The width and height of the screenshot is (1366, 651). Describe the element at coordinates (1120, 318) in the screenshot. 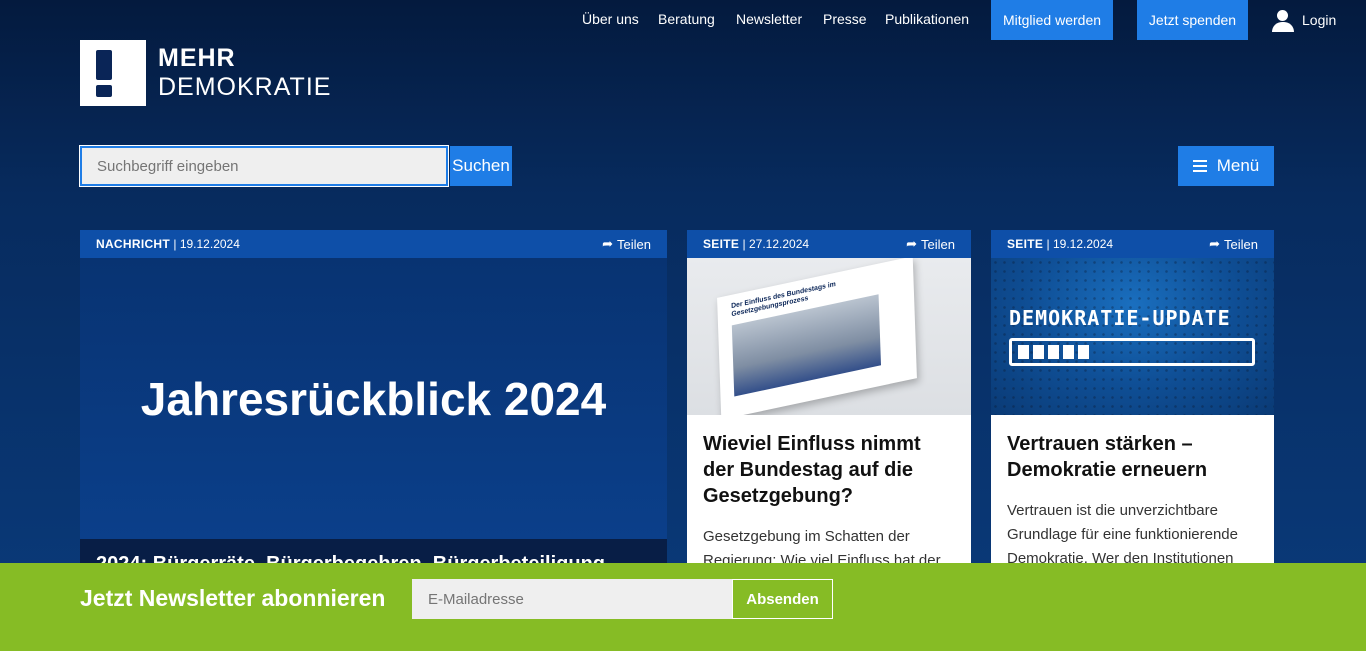

I see `demokratie-update-title: DEMOKRATIE-UPDATE` at that location.